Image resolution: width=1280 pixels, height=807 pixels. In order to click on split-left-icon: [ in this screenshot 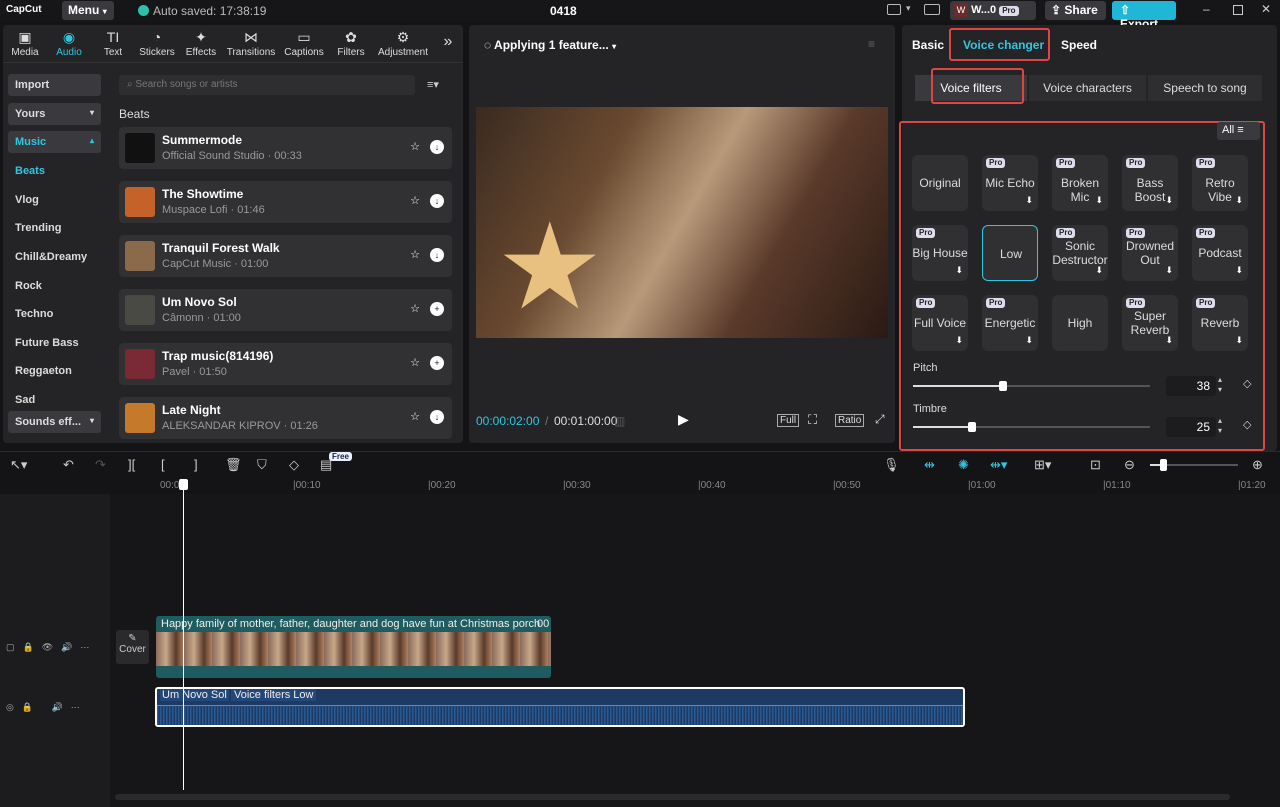, I will do `click(163, 464)`.